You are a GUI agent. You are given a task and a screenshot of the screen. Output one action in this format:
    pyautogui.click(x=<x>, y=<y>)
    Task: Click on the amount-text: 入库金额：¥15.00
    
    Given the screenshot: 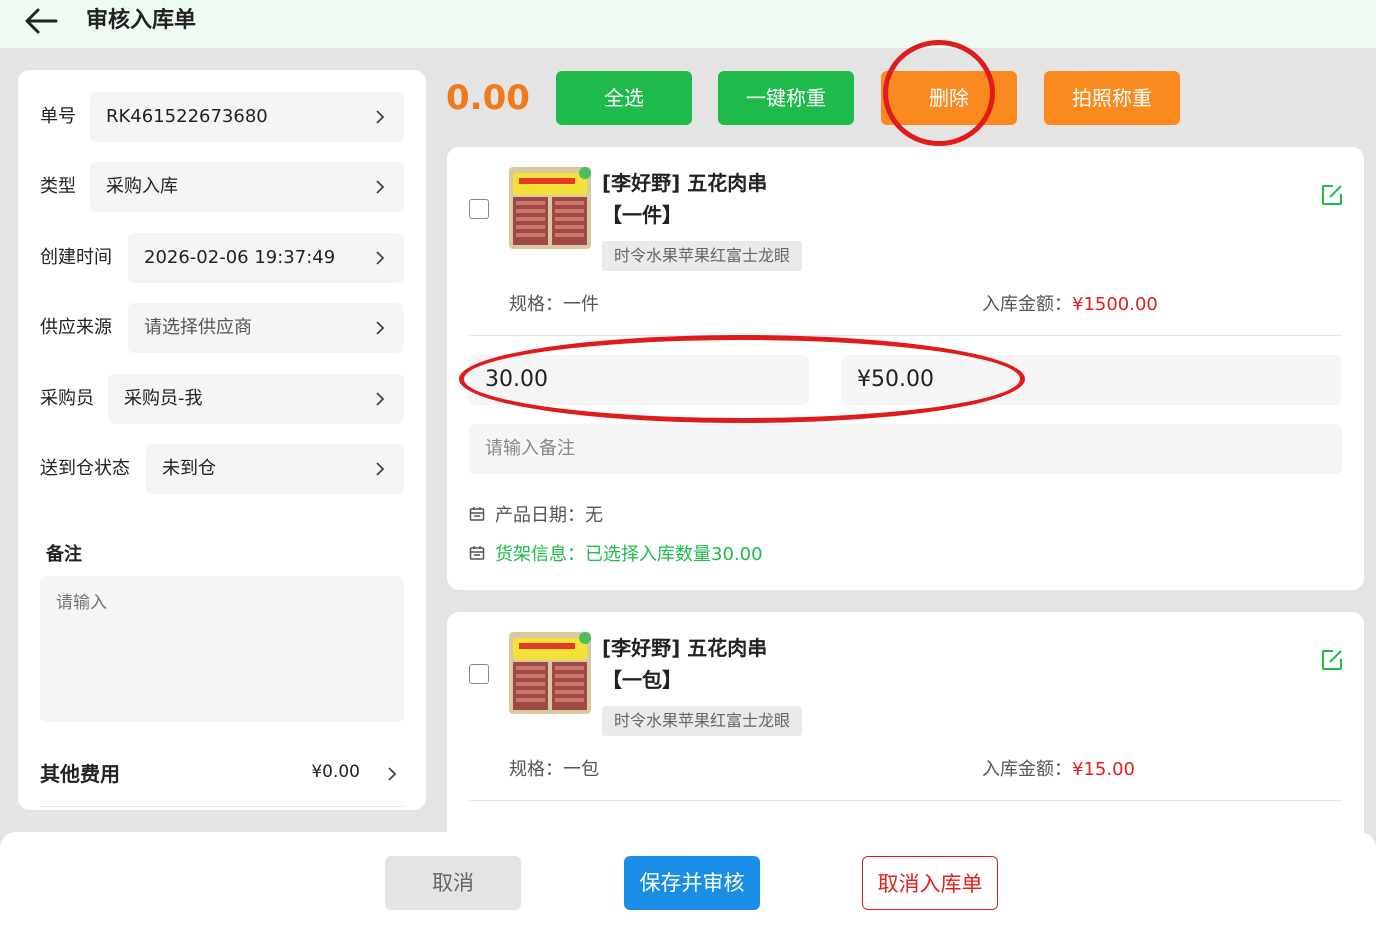 What is the action you would take?
    pyautogui.click(x=1058, y=768)
    